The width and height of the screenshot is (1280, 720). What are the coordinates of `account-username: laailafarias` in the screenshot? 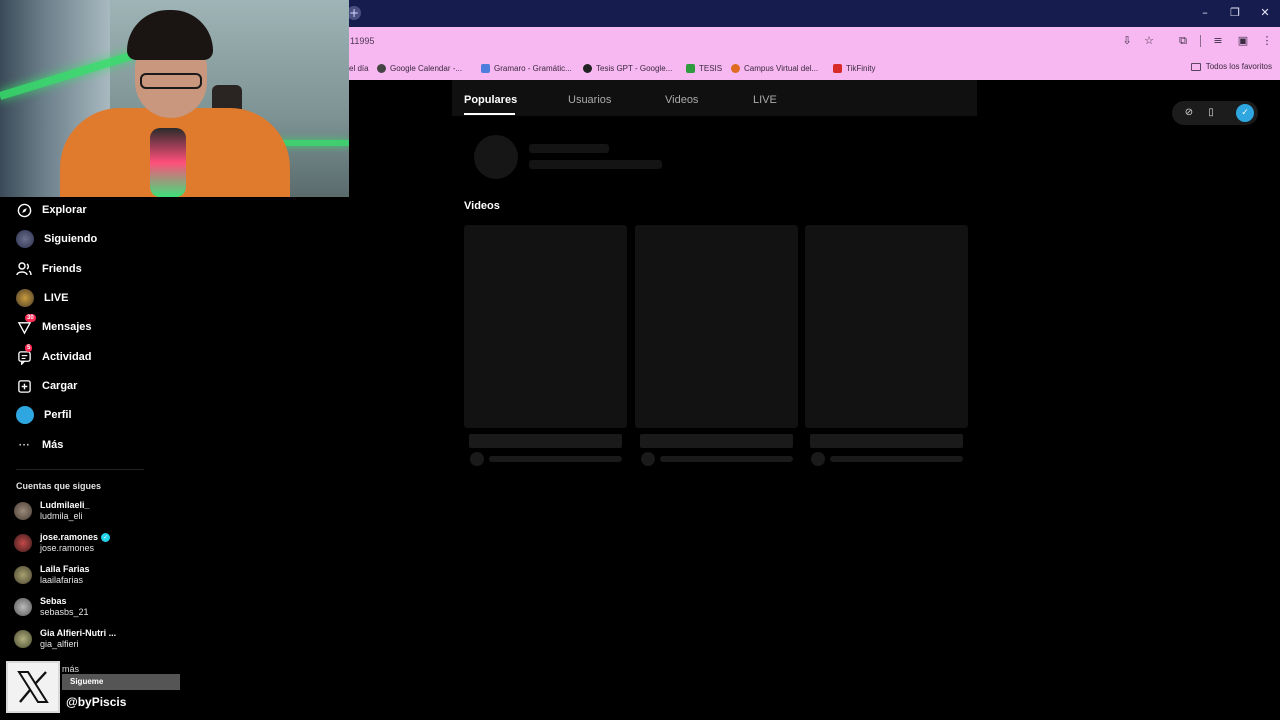 It's located at (62, 580).